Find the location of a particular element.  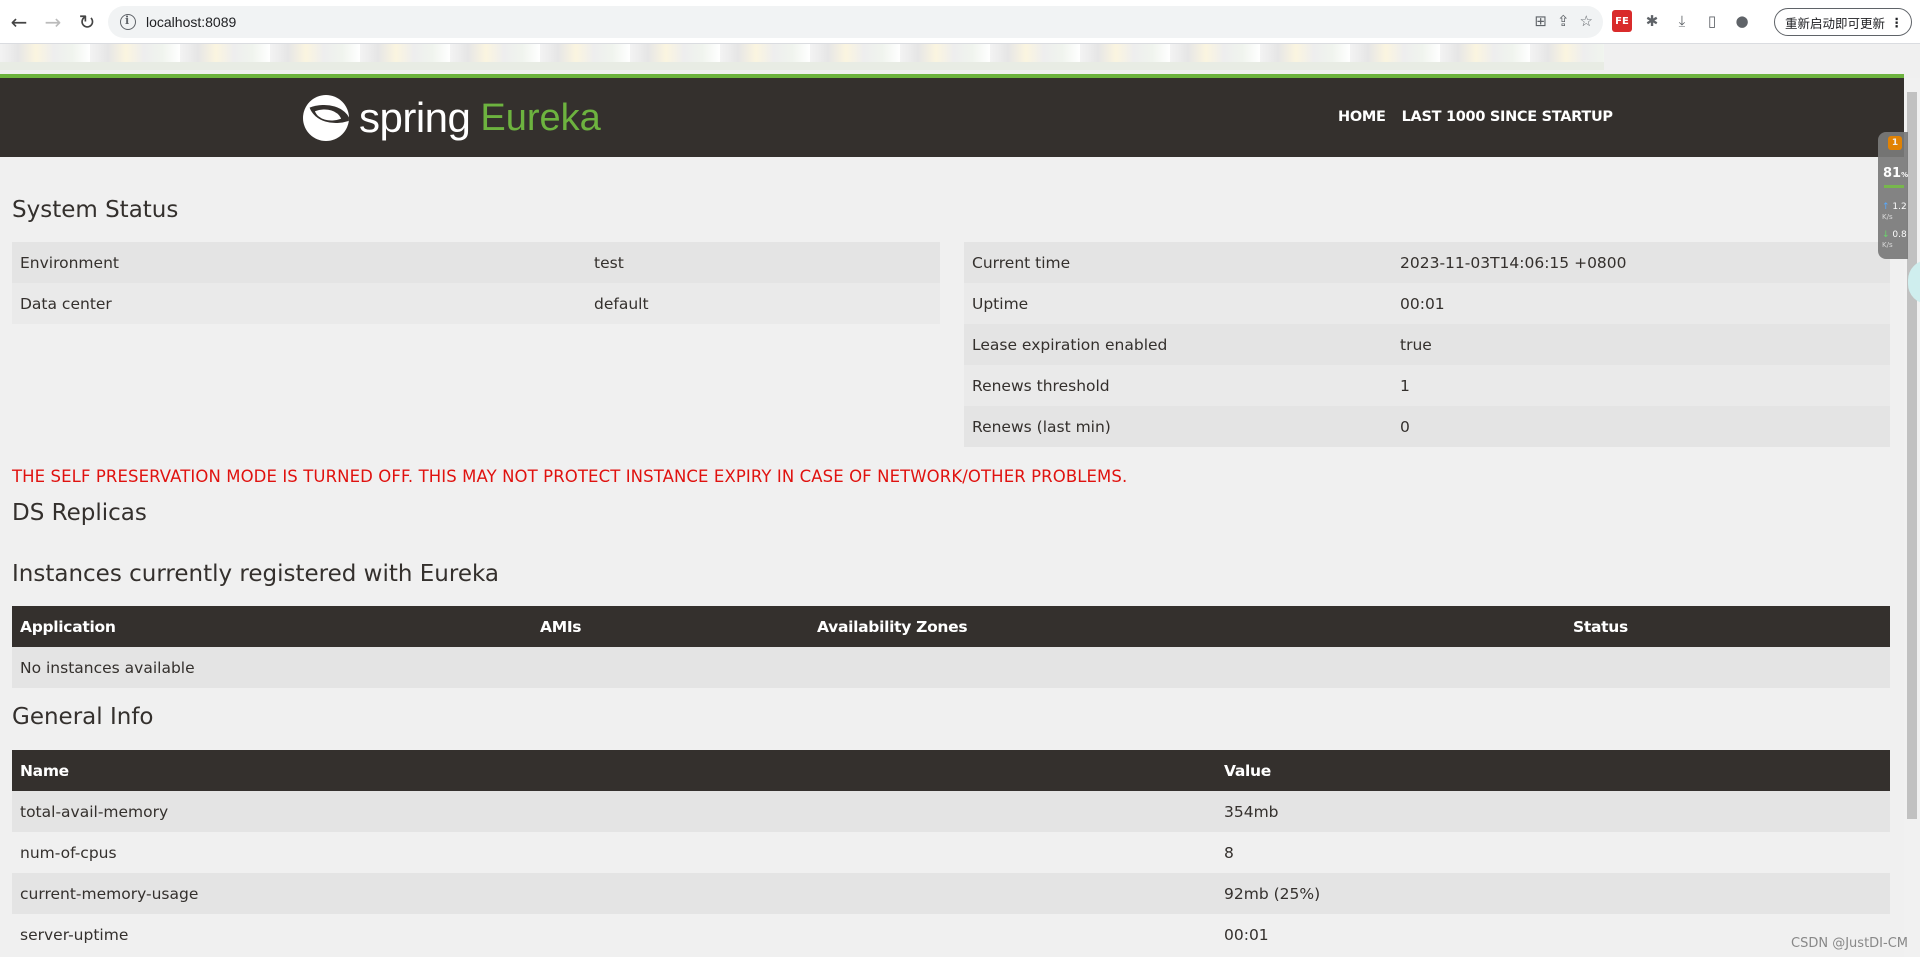

download-icon: ⤓ is located at coordinates (1682, 21).